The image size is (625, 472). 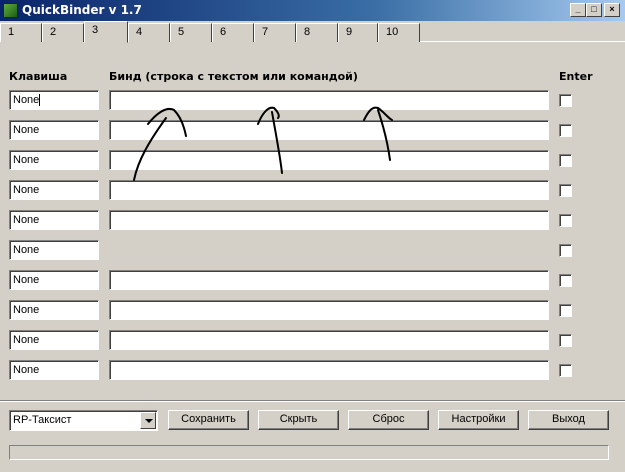 I want to click on footer-divider, so click(x=312, y=401).